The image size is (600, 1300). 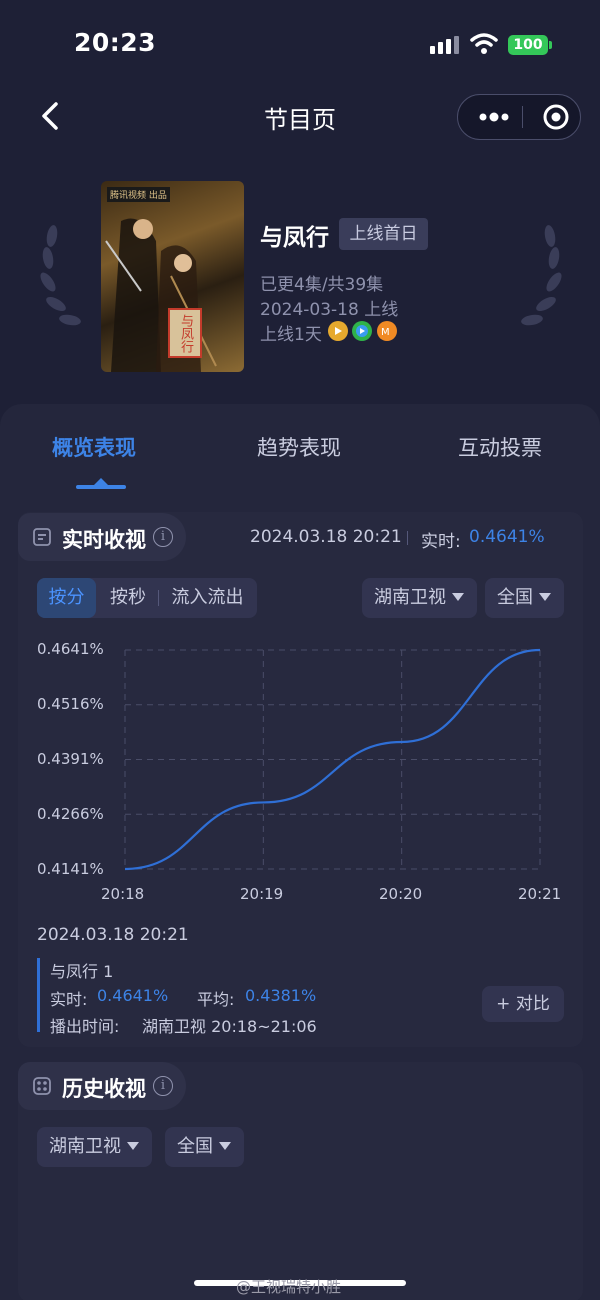 What do you see at coordinates (85, 1146) in the screenshot?
I see `history-channel-label: 湖南卫视` at bounding box center [85, 1146].